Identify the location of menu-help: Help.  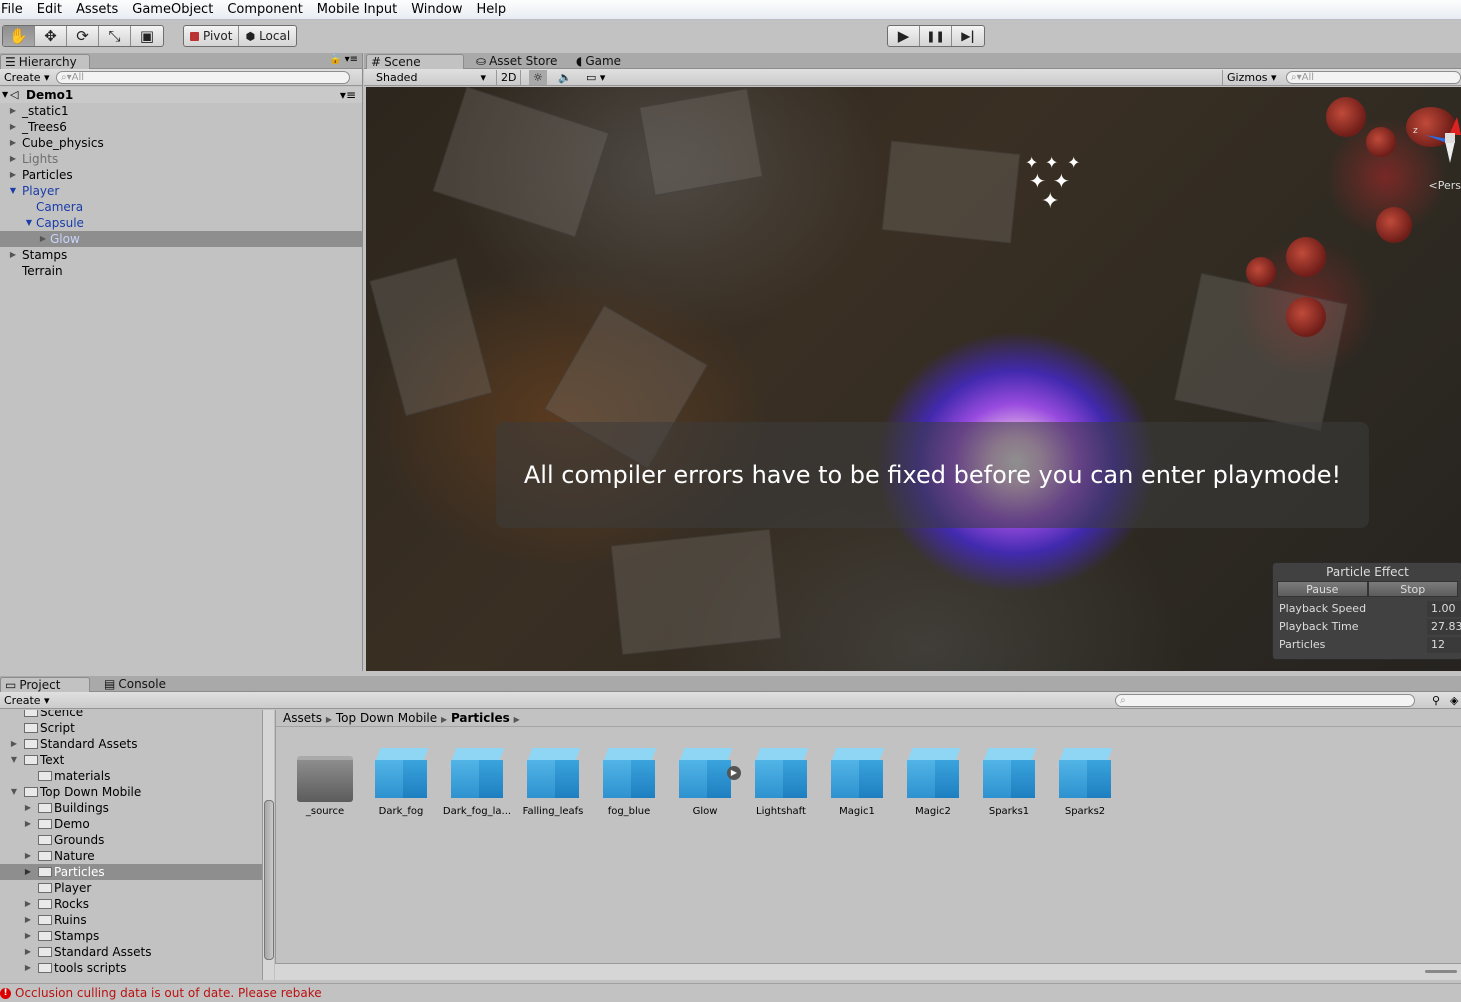
(492, 10).